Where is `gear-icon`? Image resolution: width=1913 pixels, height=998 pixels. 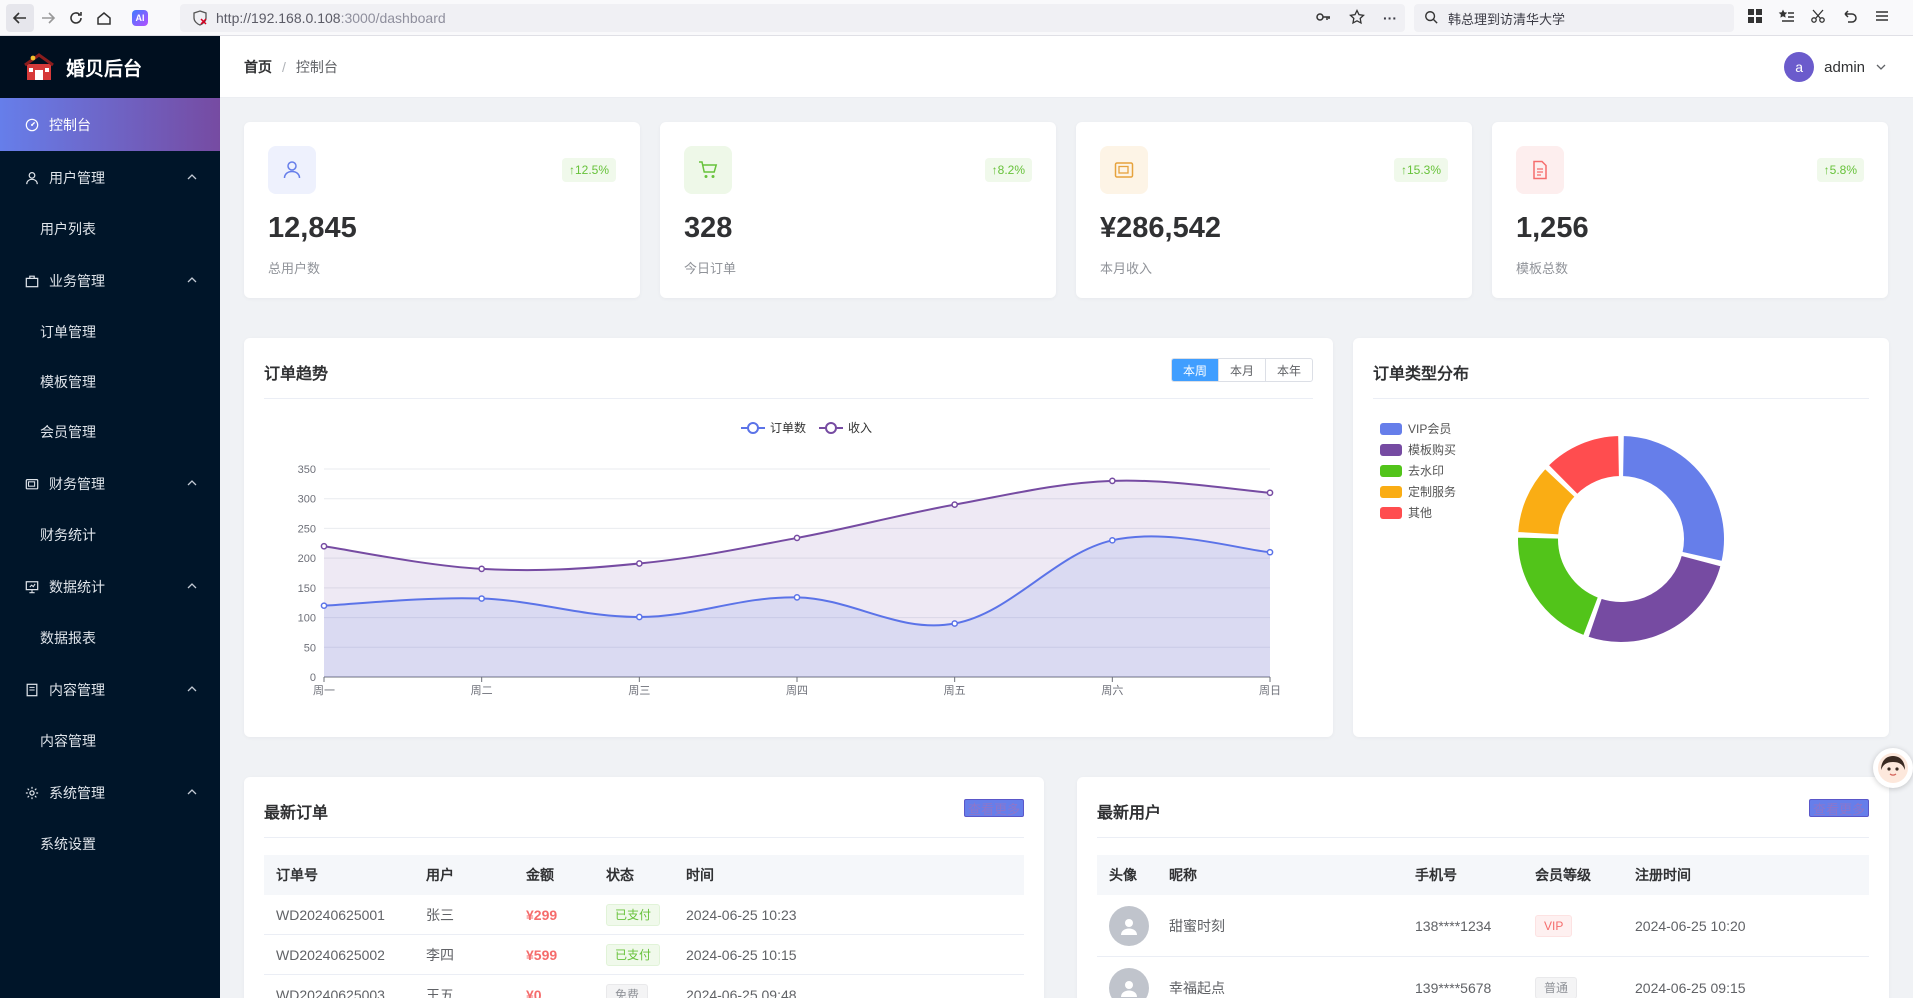
gear-icon is located at coordinates (32, 793).